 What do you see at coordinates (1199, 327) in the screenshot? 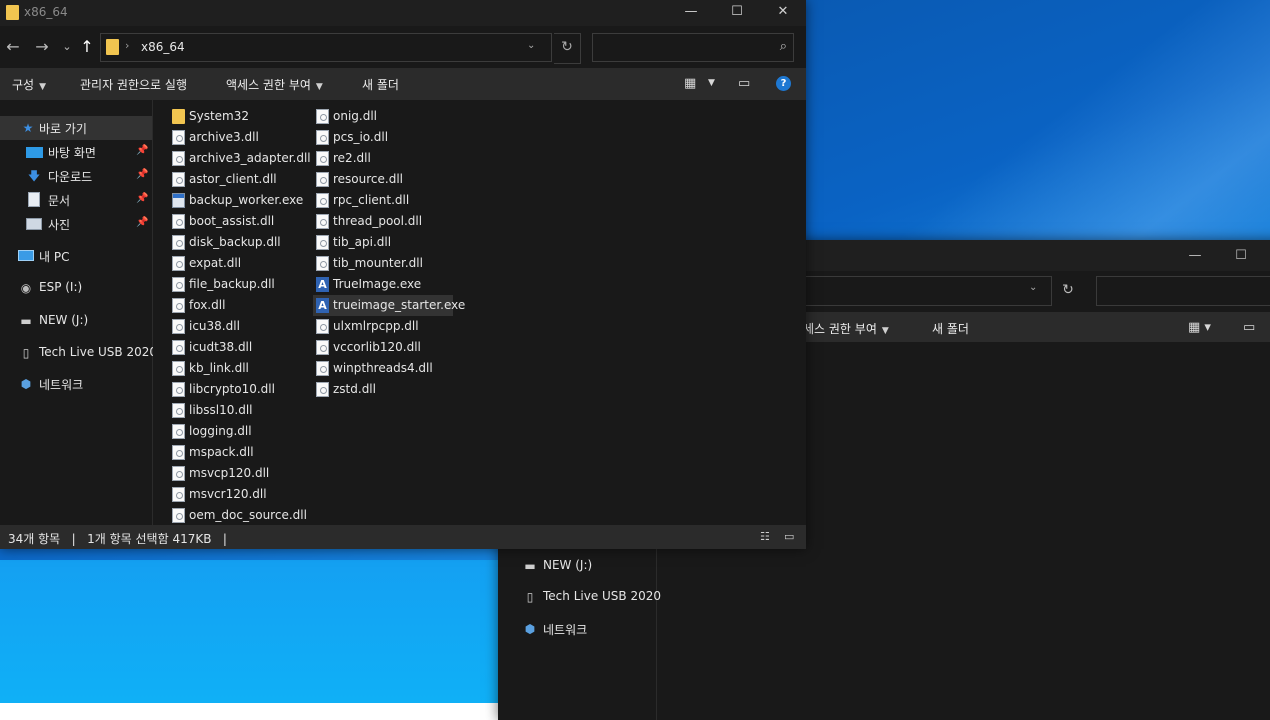
I see `view-options-icon: ▦ ▾` at bounding box center [1199, 327].